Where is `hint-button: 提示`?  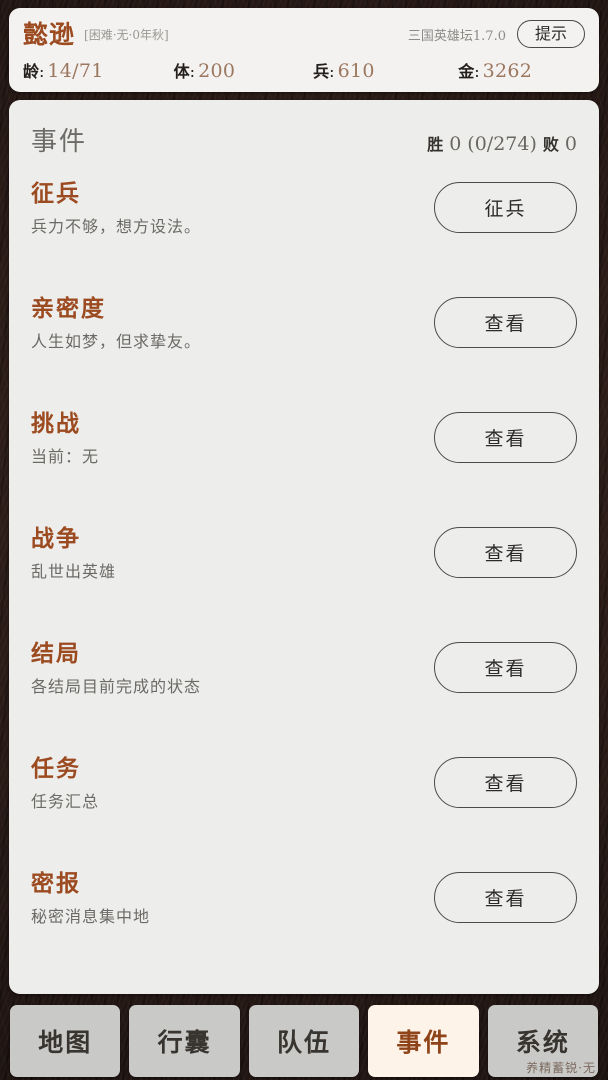 hint-button: 提示 is located at coordinates (550, 34).